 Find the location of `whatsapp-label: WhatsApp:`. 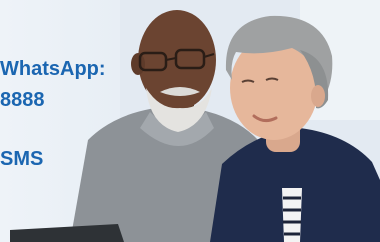

whatsapp-label: WhatsApp: is located at coordinates (53, 69).